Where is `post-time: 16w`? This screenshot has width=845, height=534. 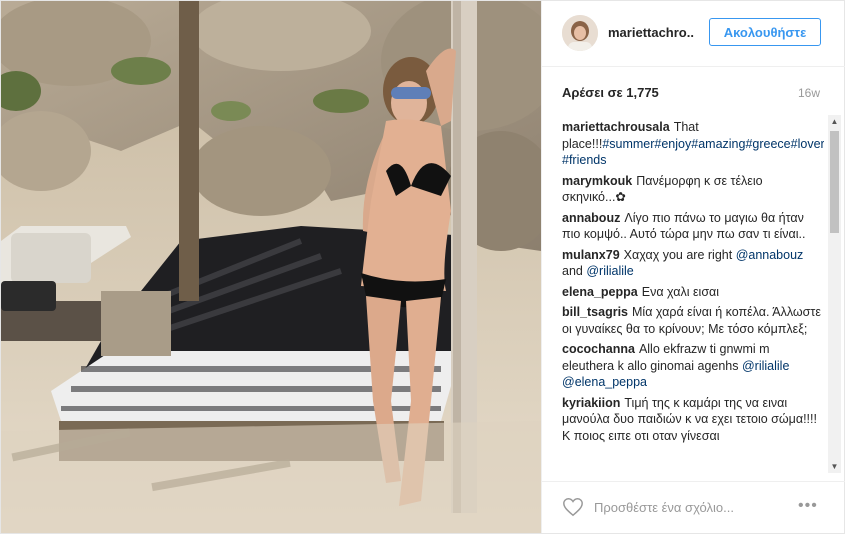 post-time: 16w is located at coordinates (809, 93).